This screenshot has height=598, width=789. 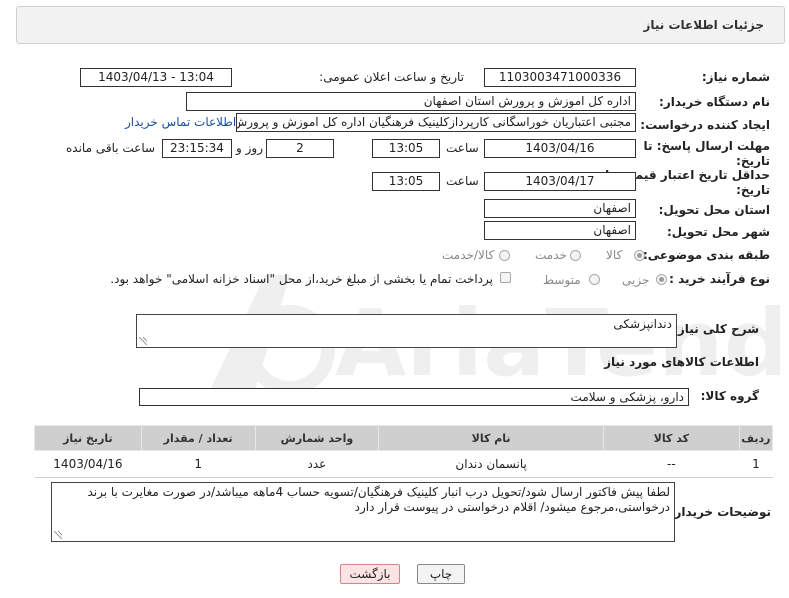 What do you see at coordinates (703, 25) in the screenshot?
I see `page-title: جزئیات اطلاعات نیاز` at bounding box center [703, 25].